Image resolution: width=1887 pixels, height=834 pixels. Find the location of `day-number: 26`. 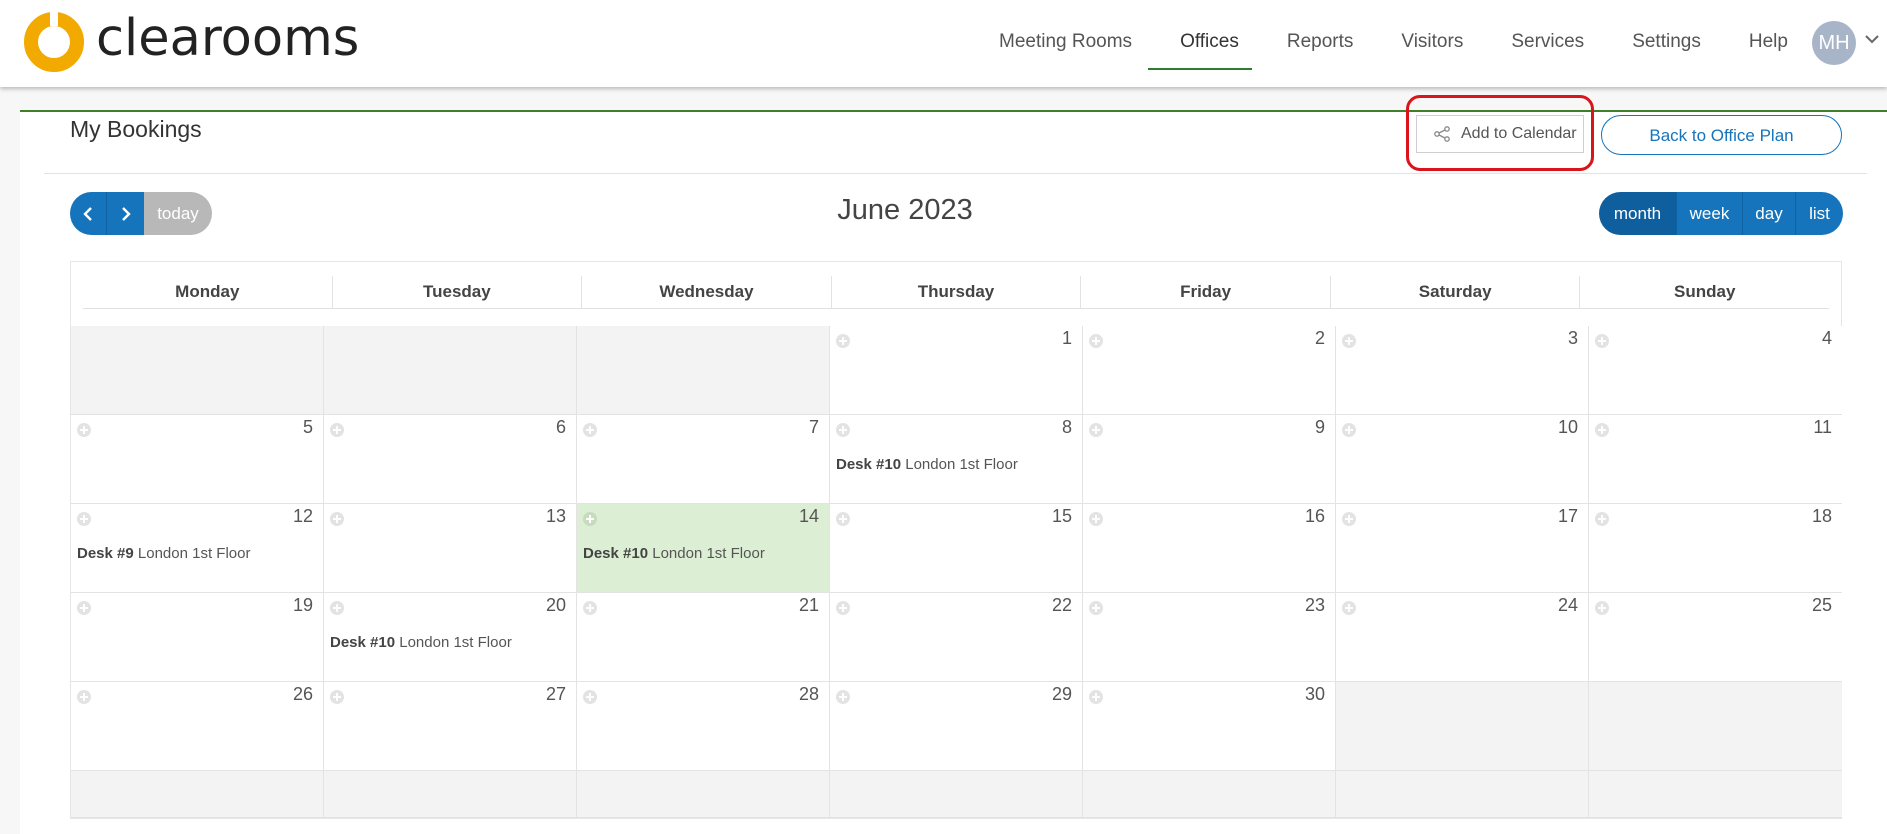

day-number: 26 is located at coordinates (302, 694).